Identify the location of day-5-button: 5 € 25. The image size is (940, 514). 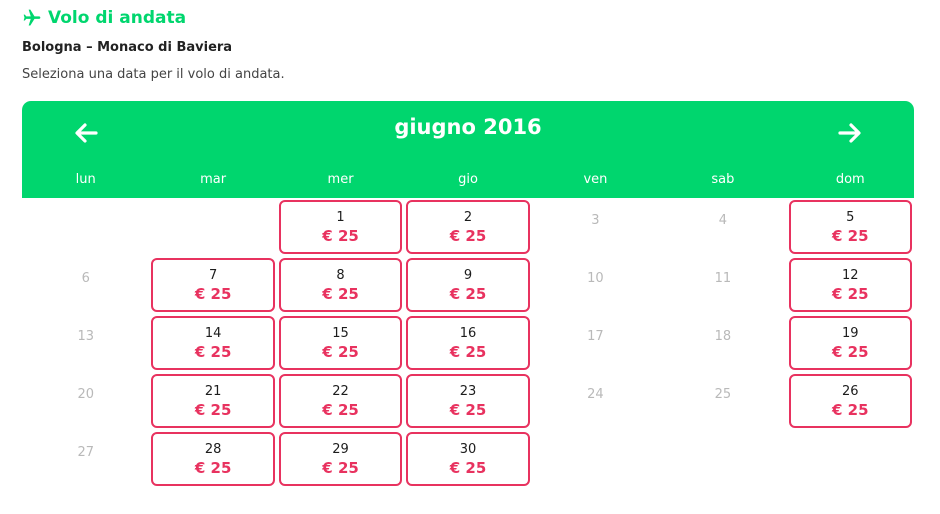
(850, 227).